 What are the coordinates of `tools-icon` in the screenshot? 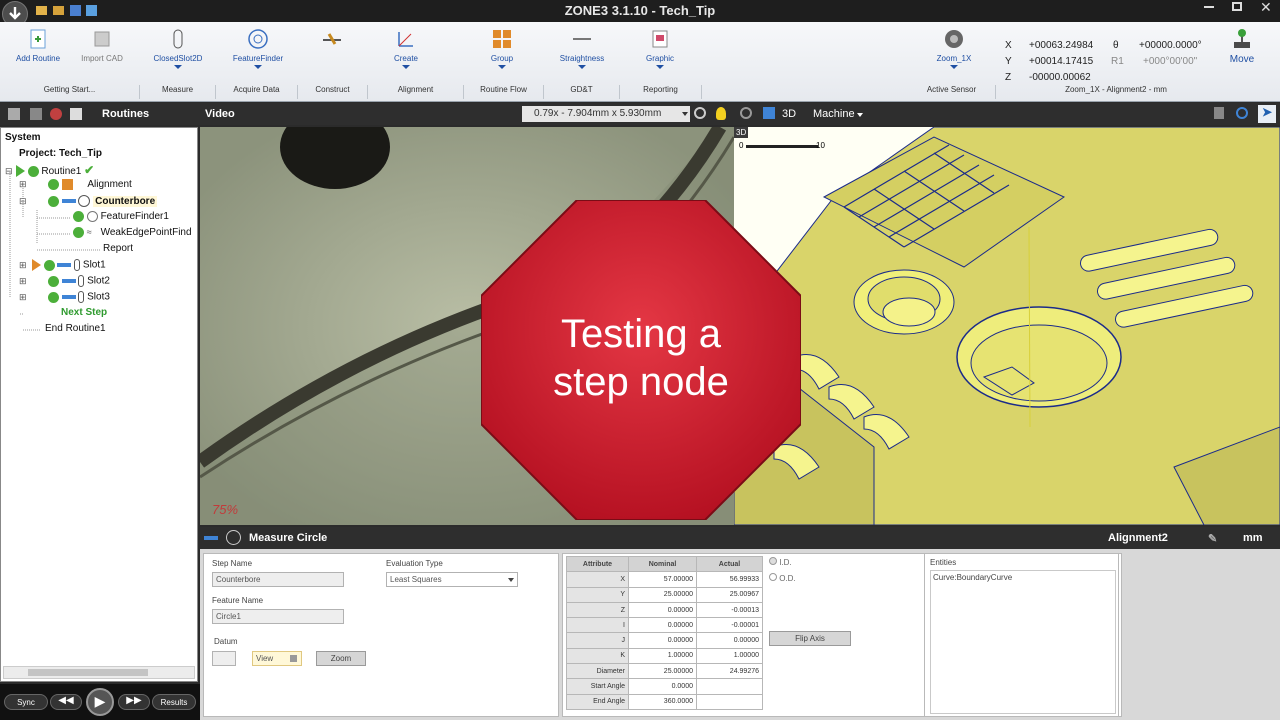 It's located at (36, 114).